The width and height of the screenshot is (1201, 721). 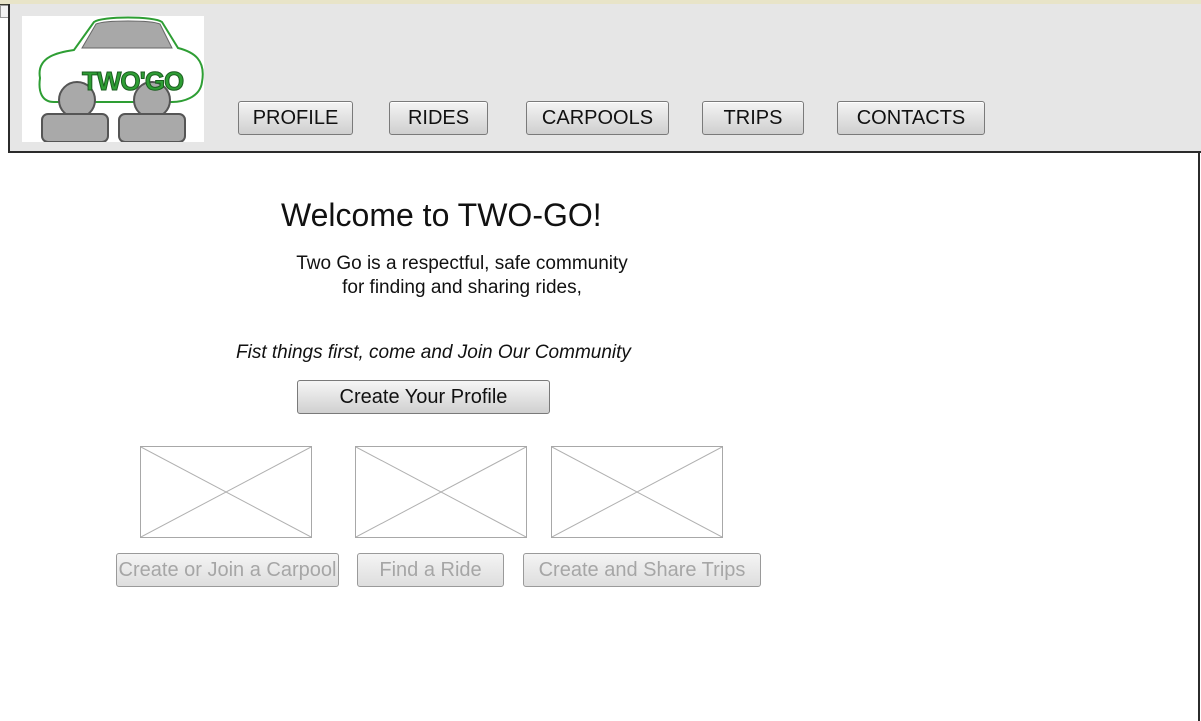 I want to click on carpool-image-placeholder, so click(x=226, y=492).